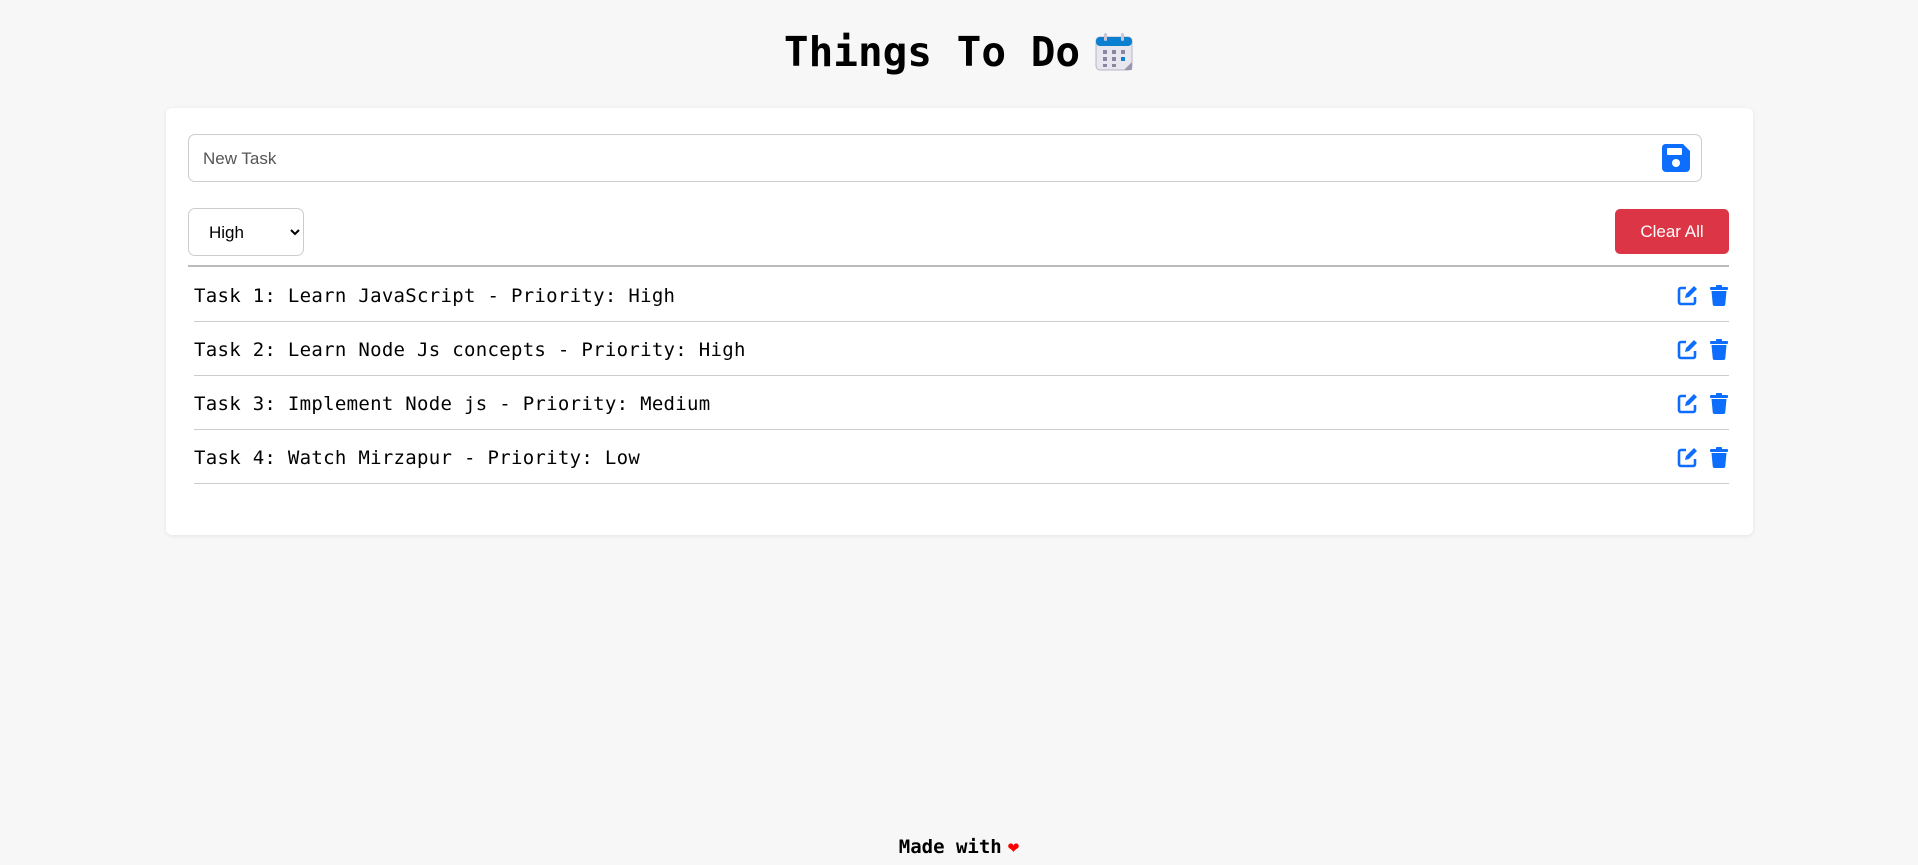 This screenshot has height=865, width=1918. I want to click on save-button, so click(1676, 160).